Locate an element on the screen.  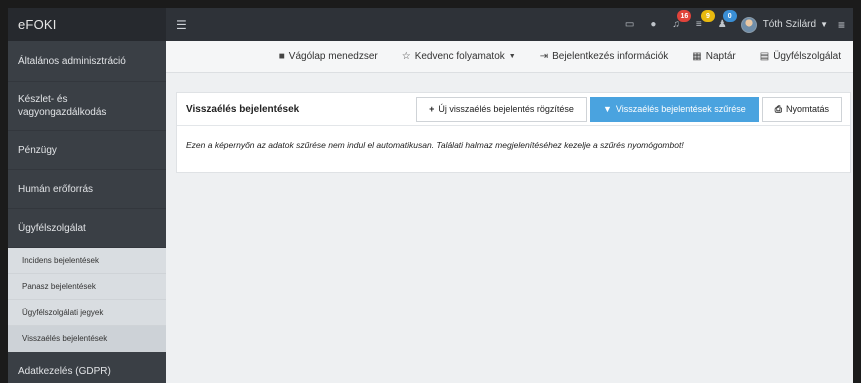
calendar-link: ▦ Naptár is located at coordinates (713, 56).